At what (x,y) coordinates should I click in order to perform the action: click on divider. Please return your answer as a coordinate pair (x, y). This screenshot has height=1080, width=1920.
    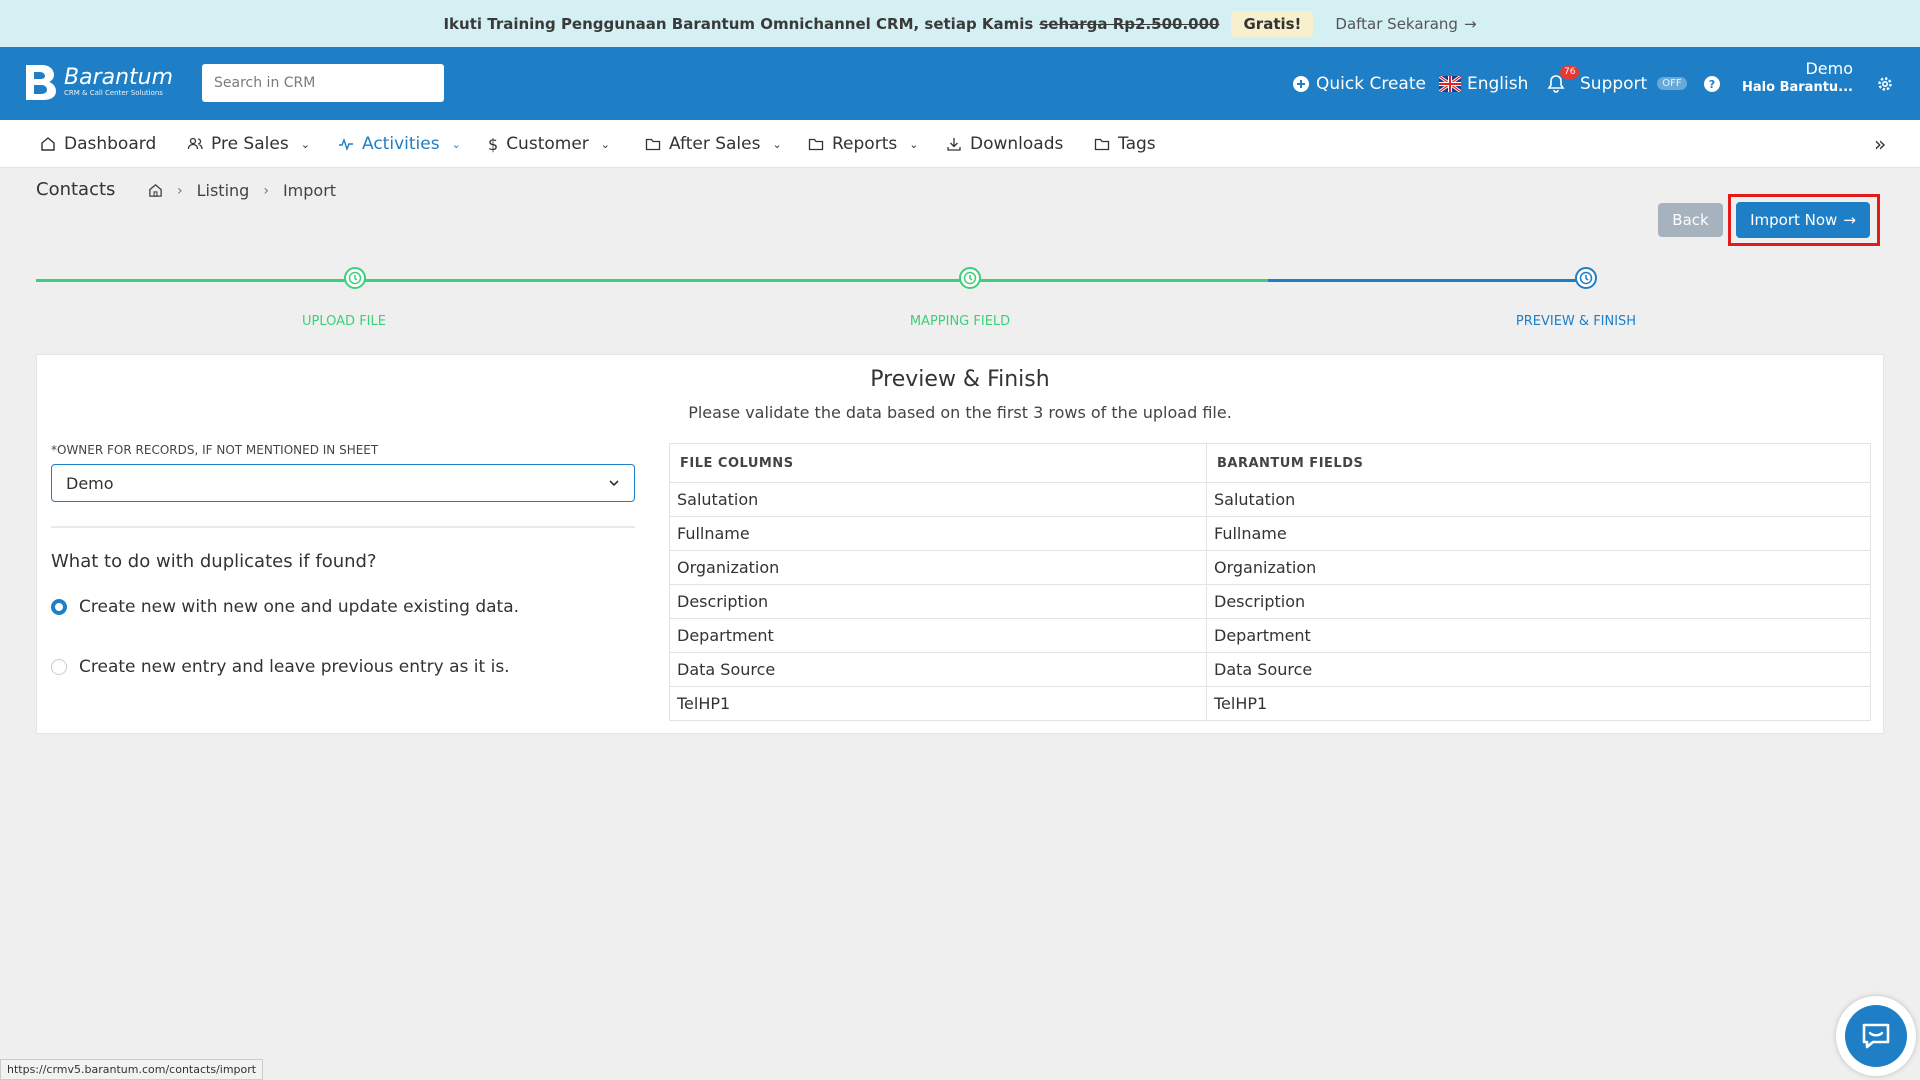
    Looking at the image, I should click on (343, 527).